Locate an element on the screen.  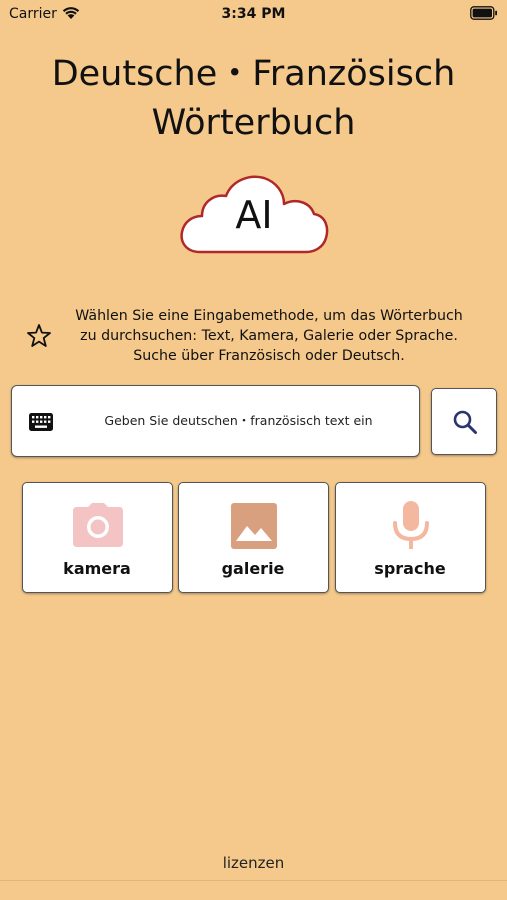
search-box is located at coordinates (215, 421).